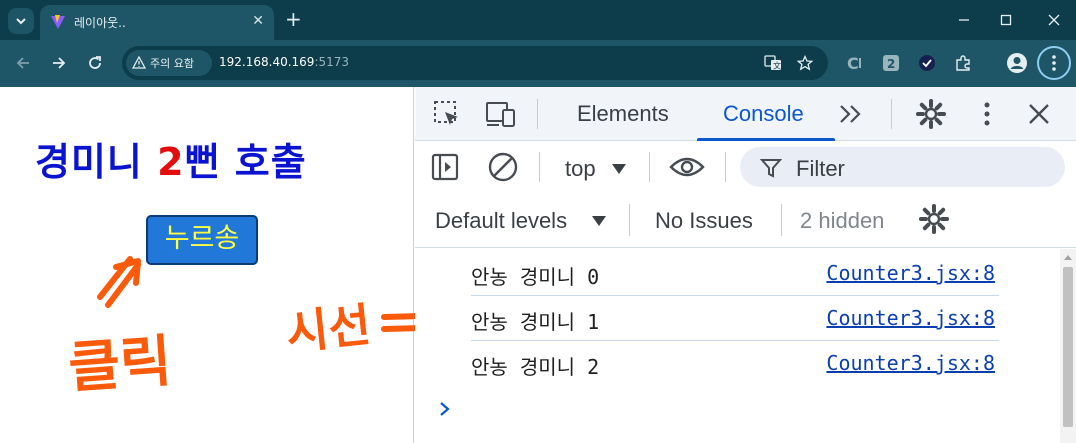 This screenshot has height=443, width=1076. I want to click on profile-avatar-icon, so click(1017, 63).